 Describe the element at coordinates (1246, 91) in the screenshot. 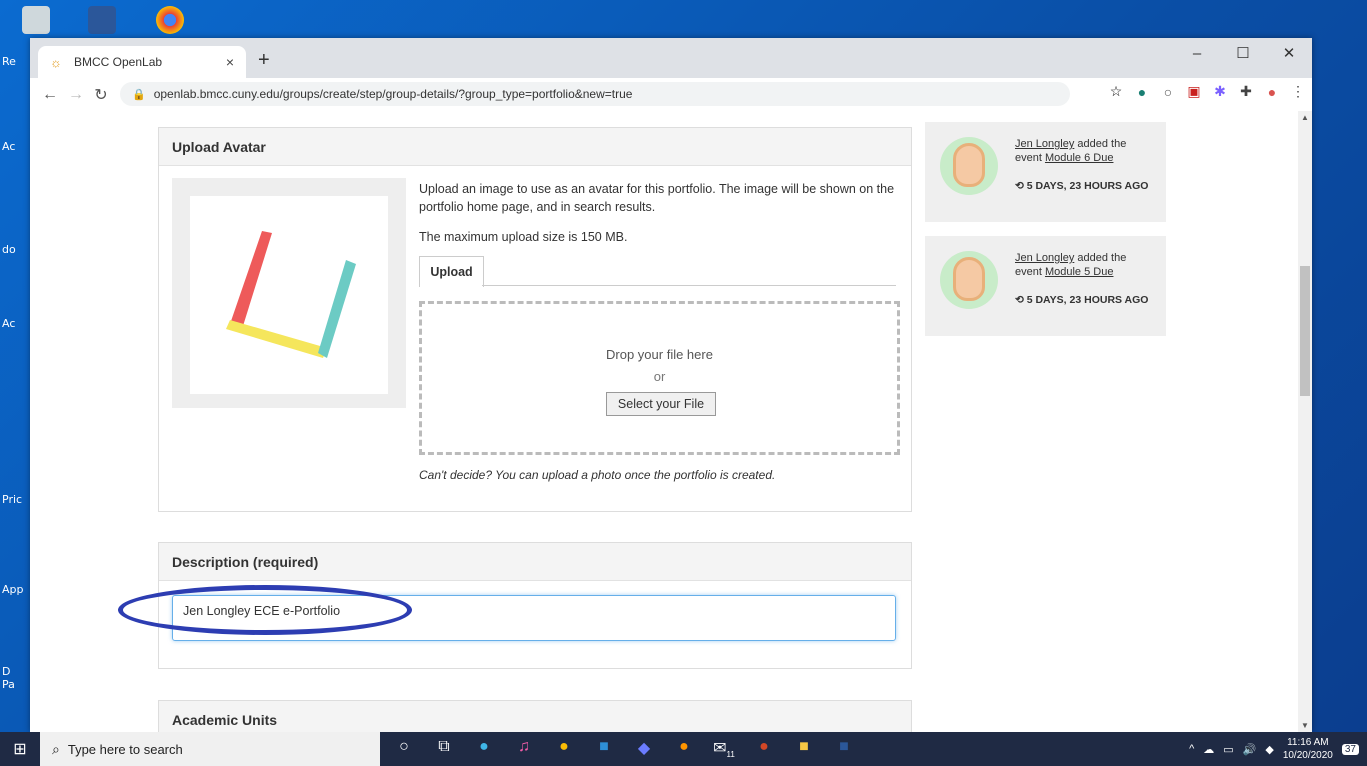

I see `puzzle-extension-icon: ✚` at that location.